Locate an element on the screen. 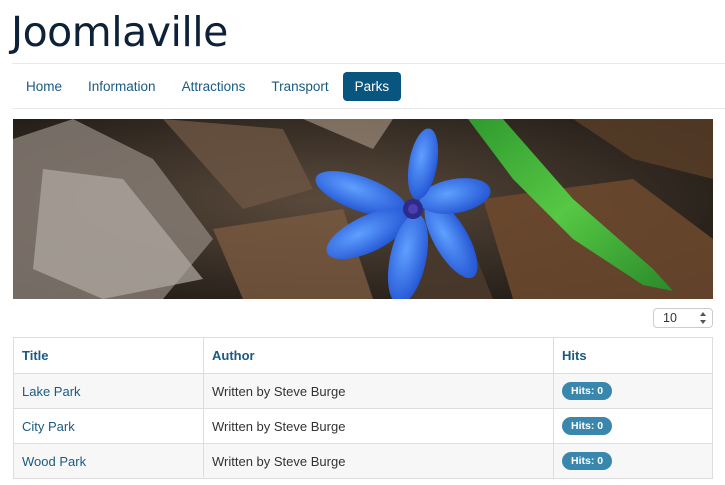  site-title: Joomlaville is located at coordinates (119, 32).